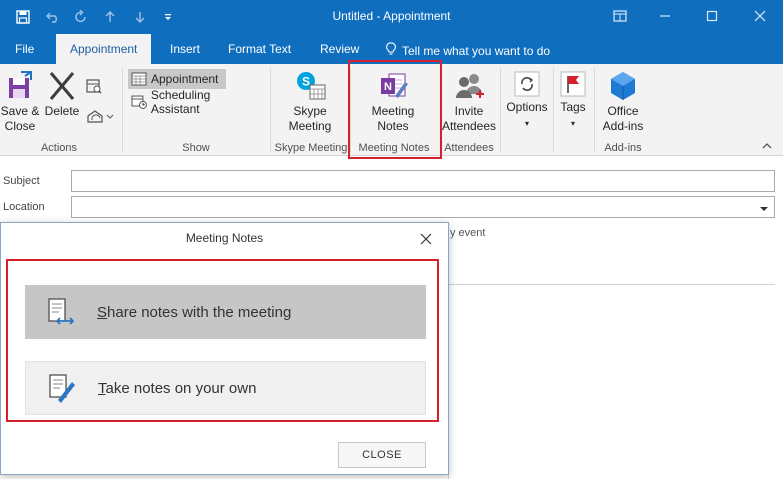 The width and height of the screenshot is (783, 479). Describe the element at coordinates (423, 181) in the screenshot. I see `subject-input` at that location.